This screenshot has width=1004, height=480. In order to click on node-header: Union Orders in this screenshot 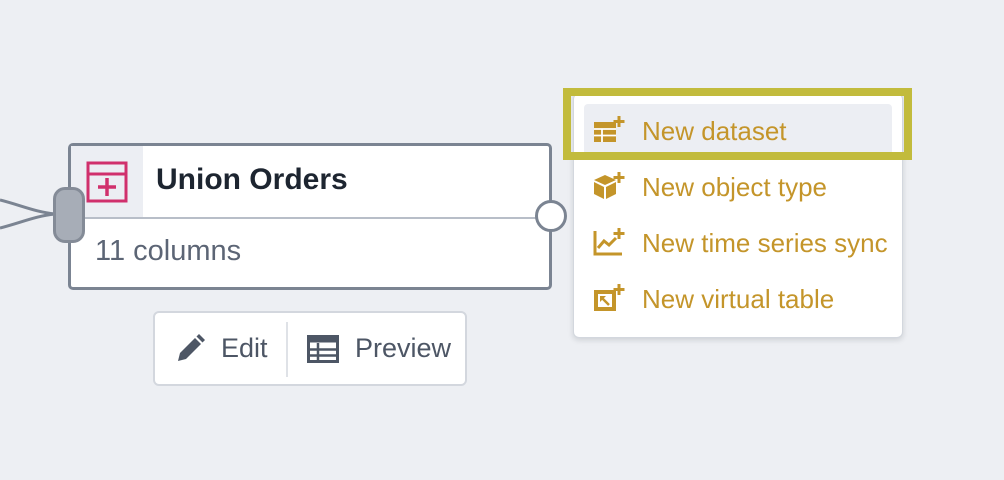, I will do `click(310, 182)`.